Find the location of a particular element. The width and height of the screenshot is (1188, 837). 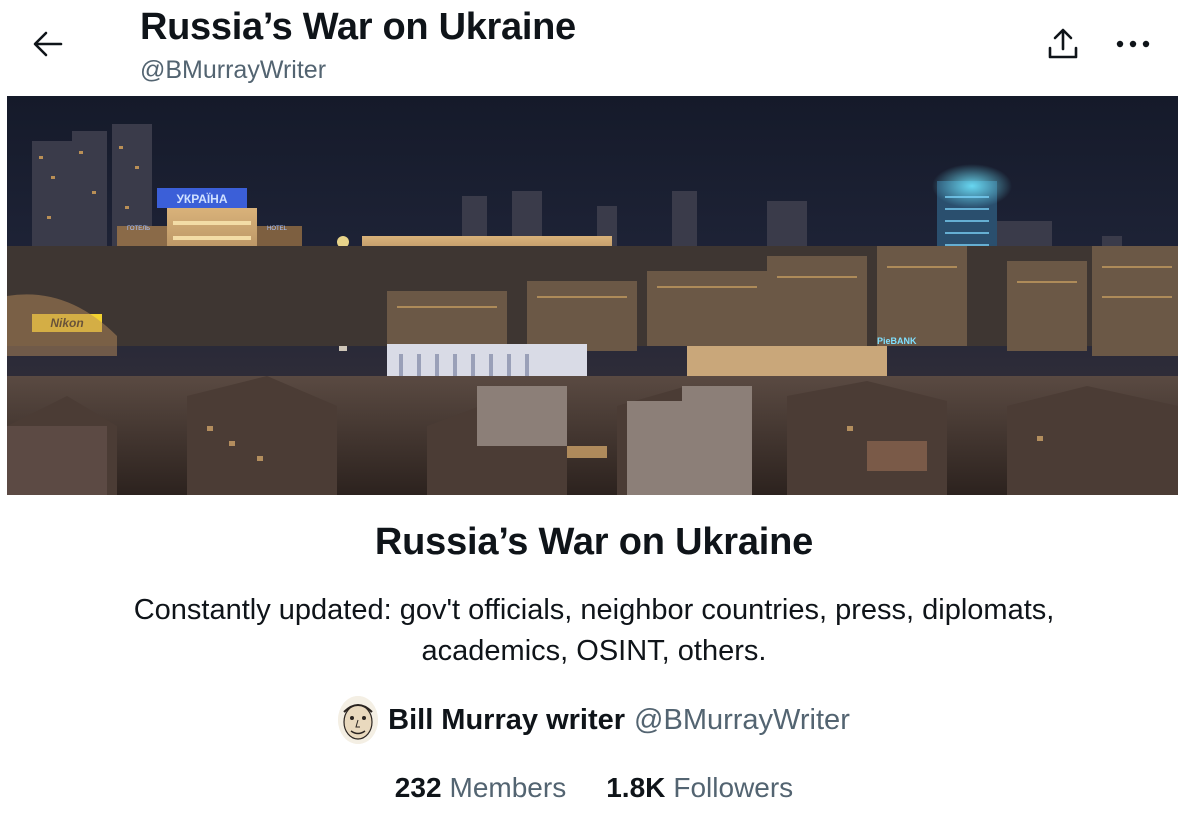

members-label: Members is located at coordinates (508, 787).